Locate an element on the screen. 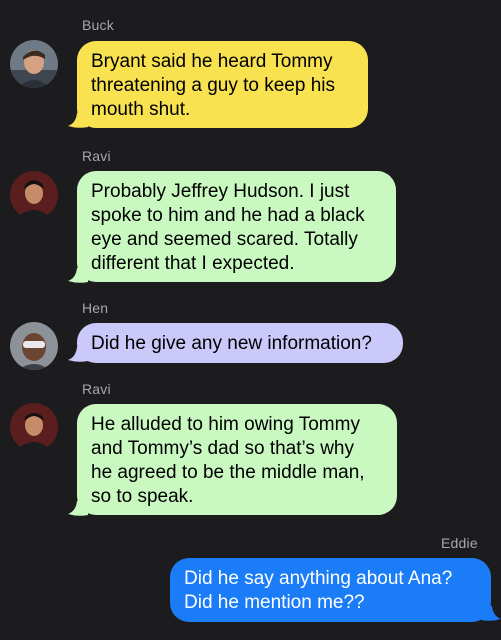 This screenshot has height=640, width=501. sender-name-buck: Buck is located at coordinates (98, 25).